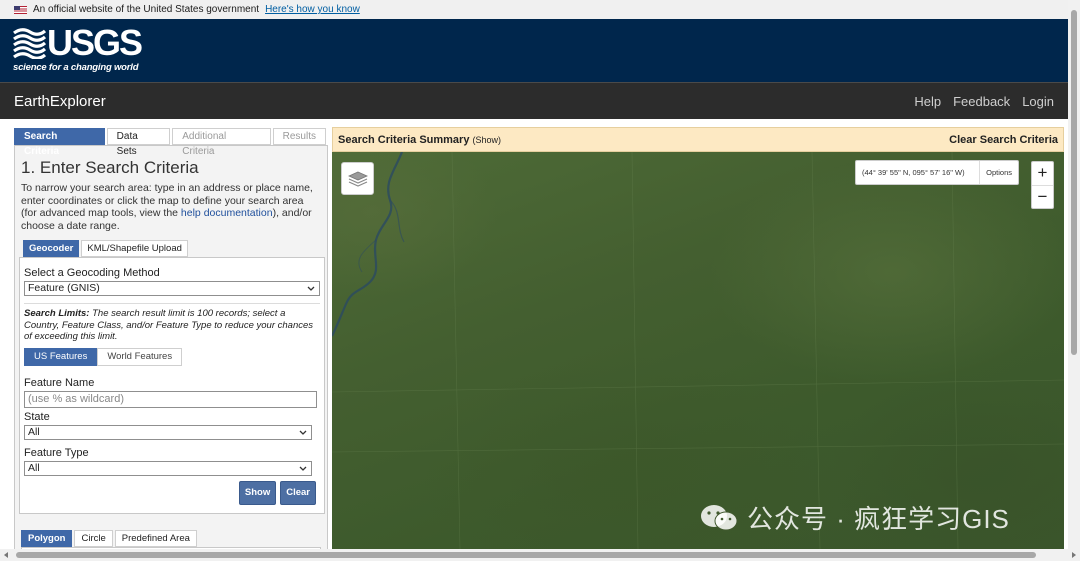 This screenshot has height=561, width=1080. I want to click on nav-links: Help Feedback Login, so click(984, 101).